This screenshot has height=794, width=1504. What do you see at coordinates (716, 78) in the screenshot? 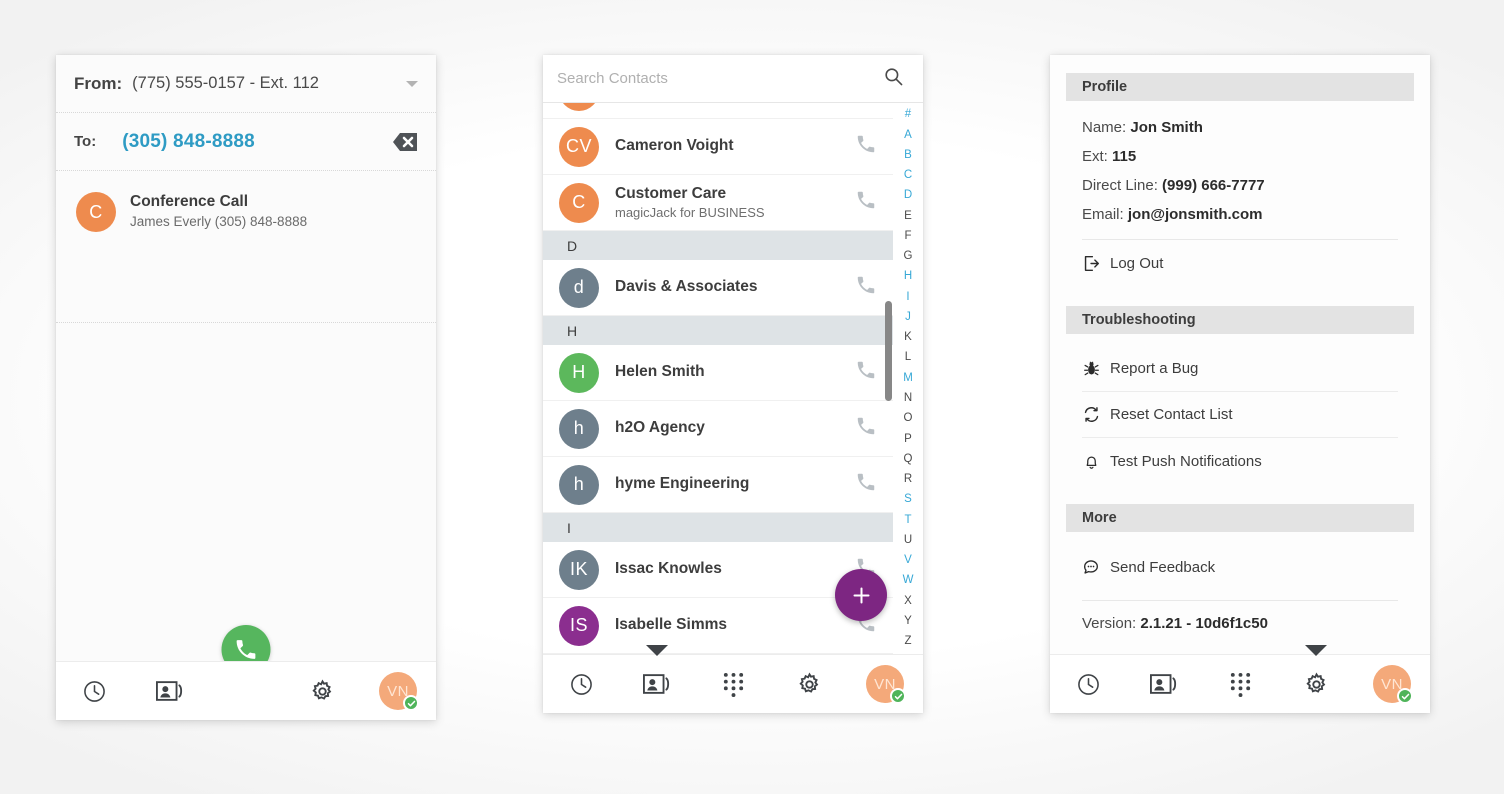
I see `search-input` at bounding box center [716, 78].